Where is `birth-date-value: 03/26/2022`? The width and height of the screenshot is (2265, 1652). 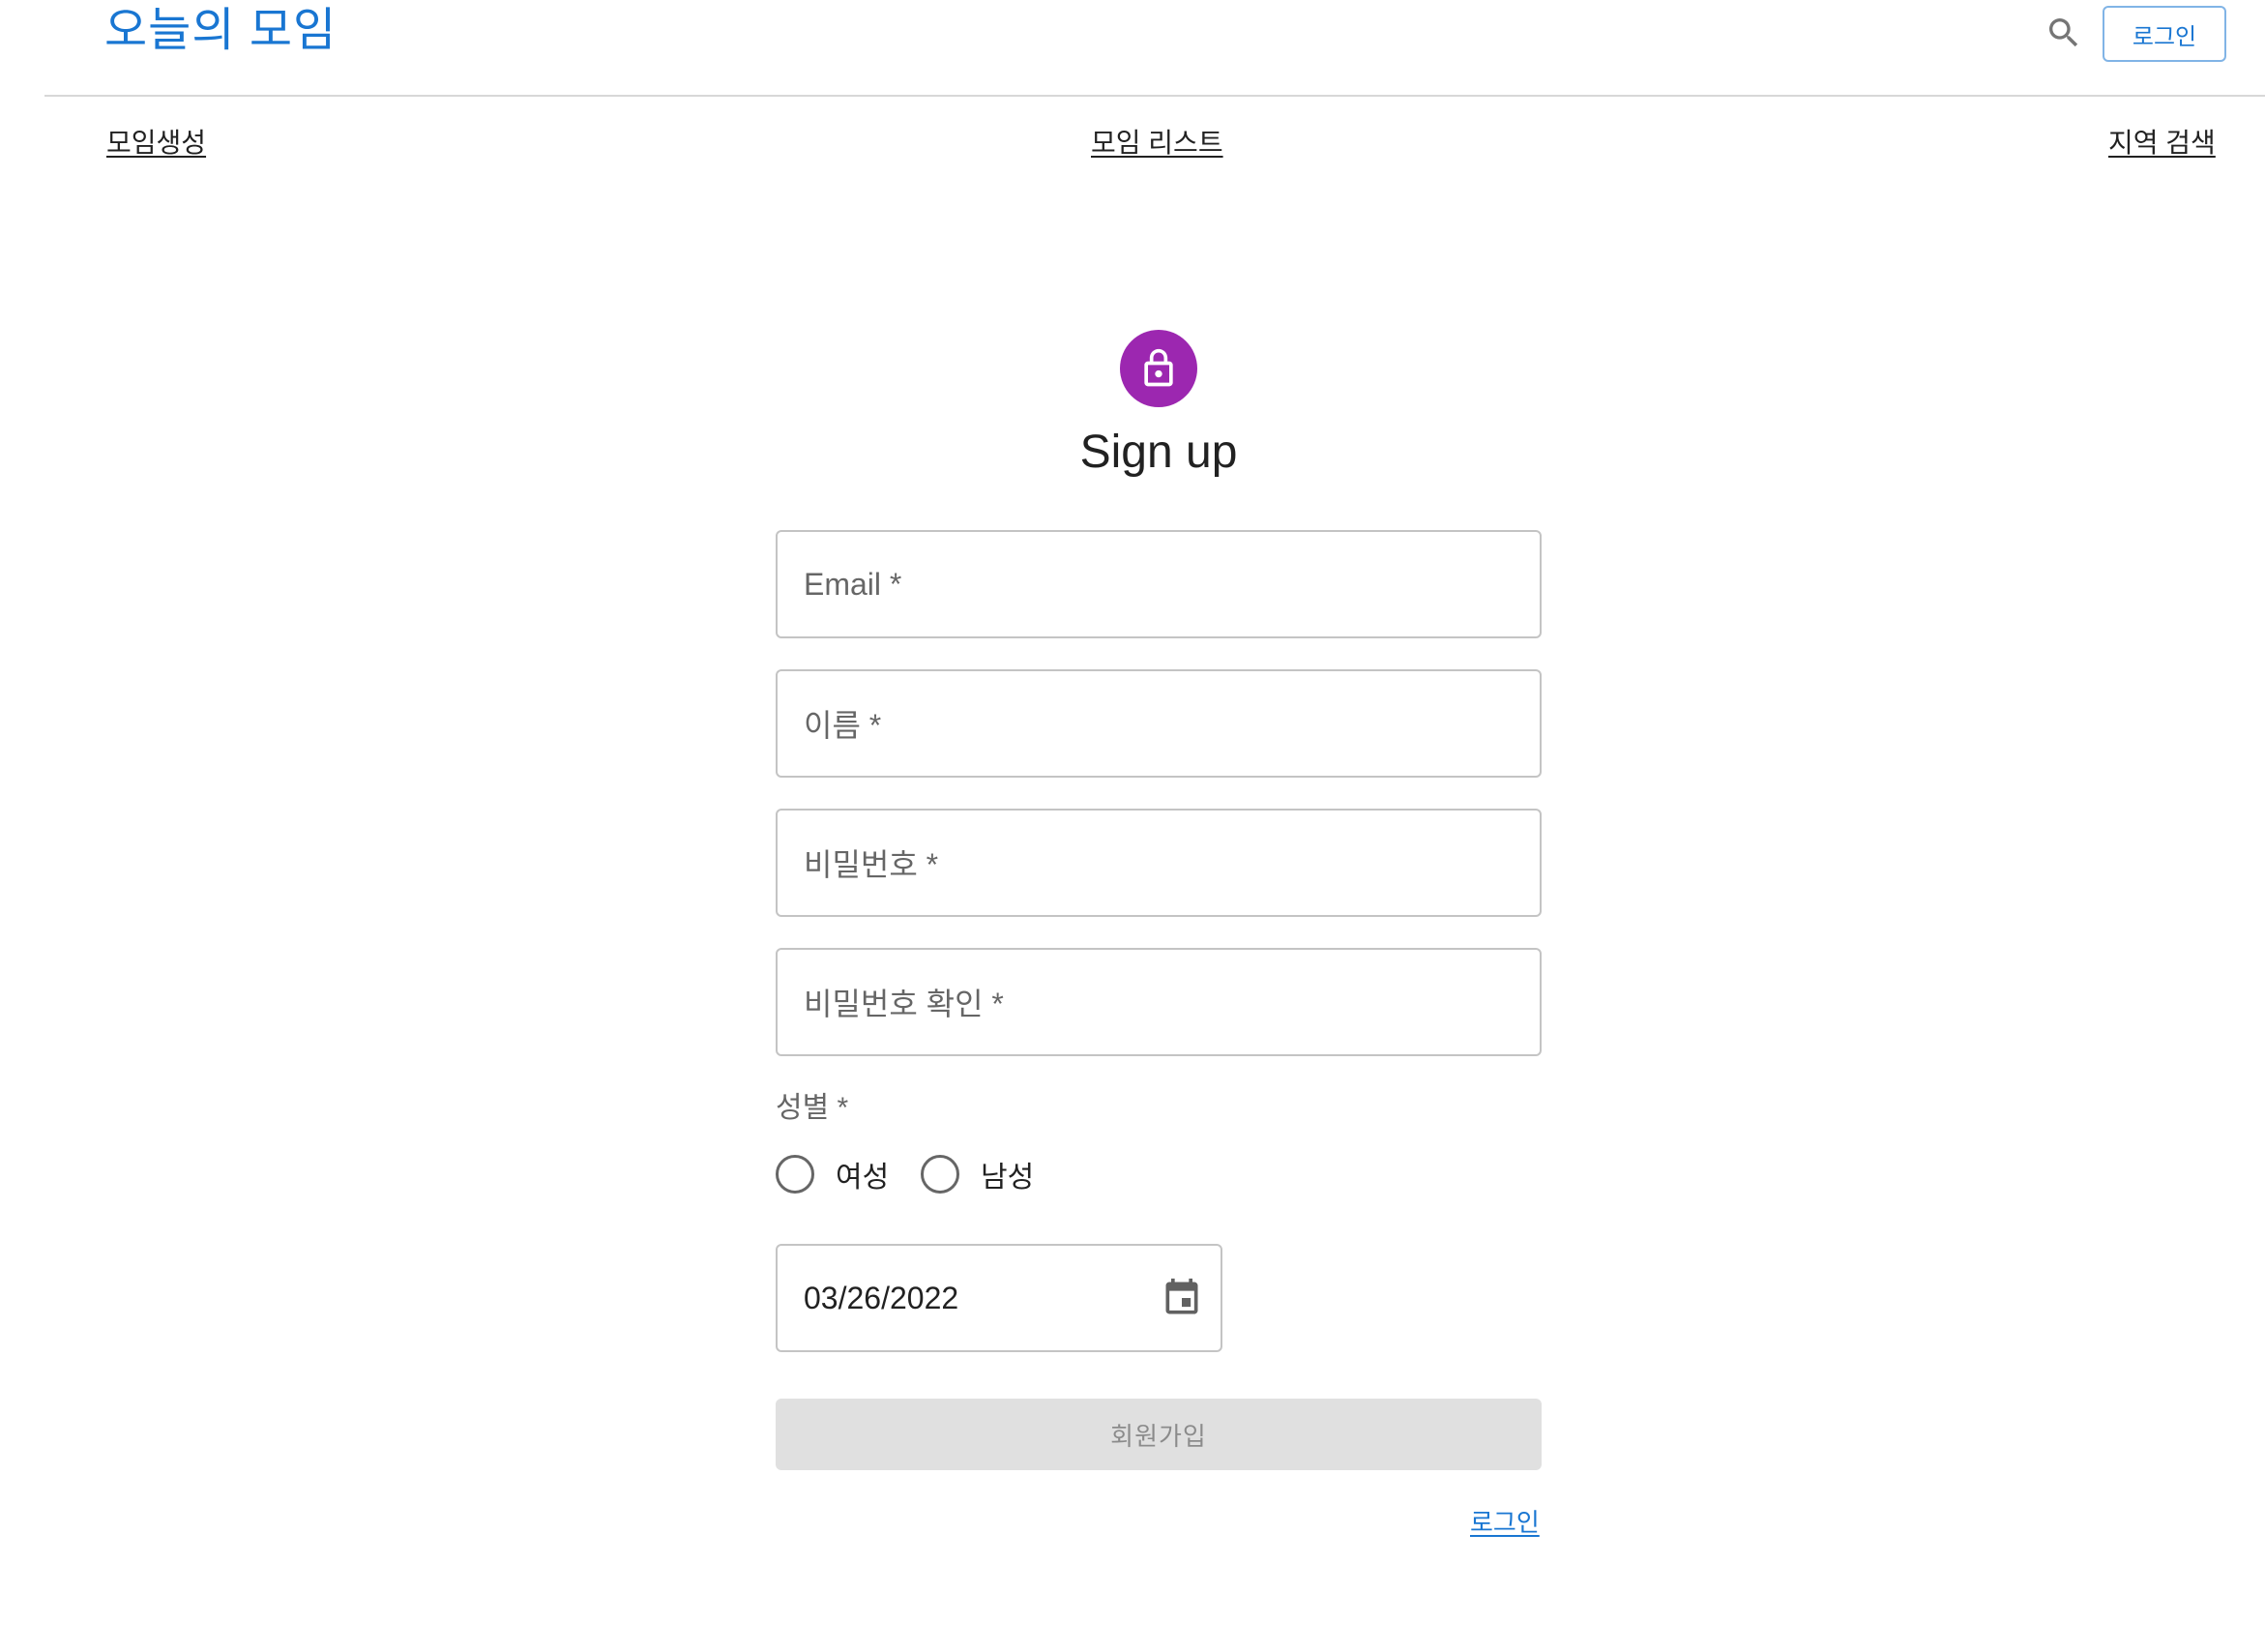 birth-date-value: 03/26/2022 is located at coordinates (881, 1297).